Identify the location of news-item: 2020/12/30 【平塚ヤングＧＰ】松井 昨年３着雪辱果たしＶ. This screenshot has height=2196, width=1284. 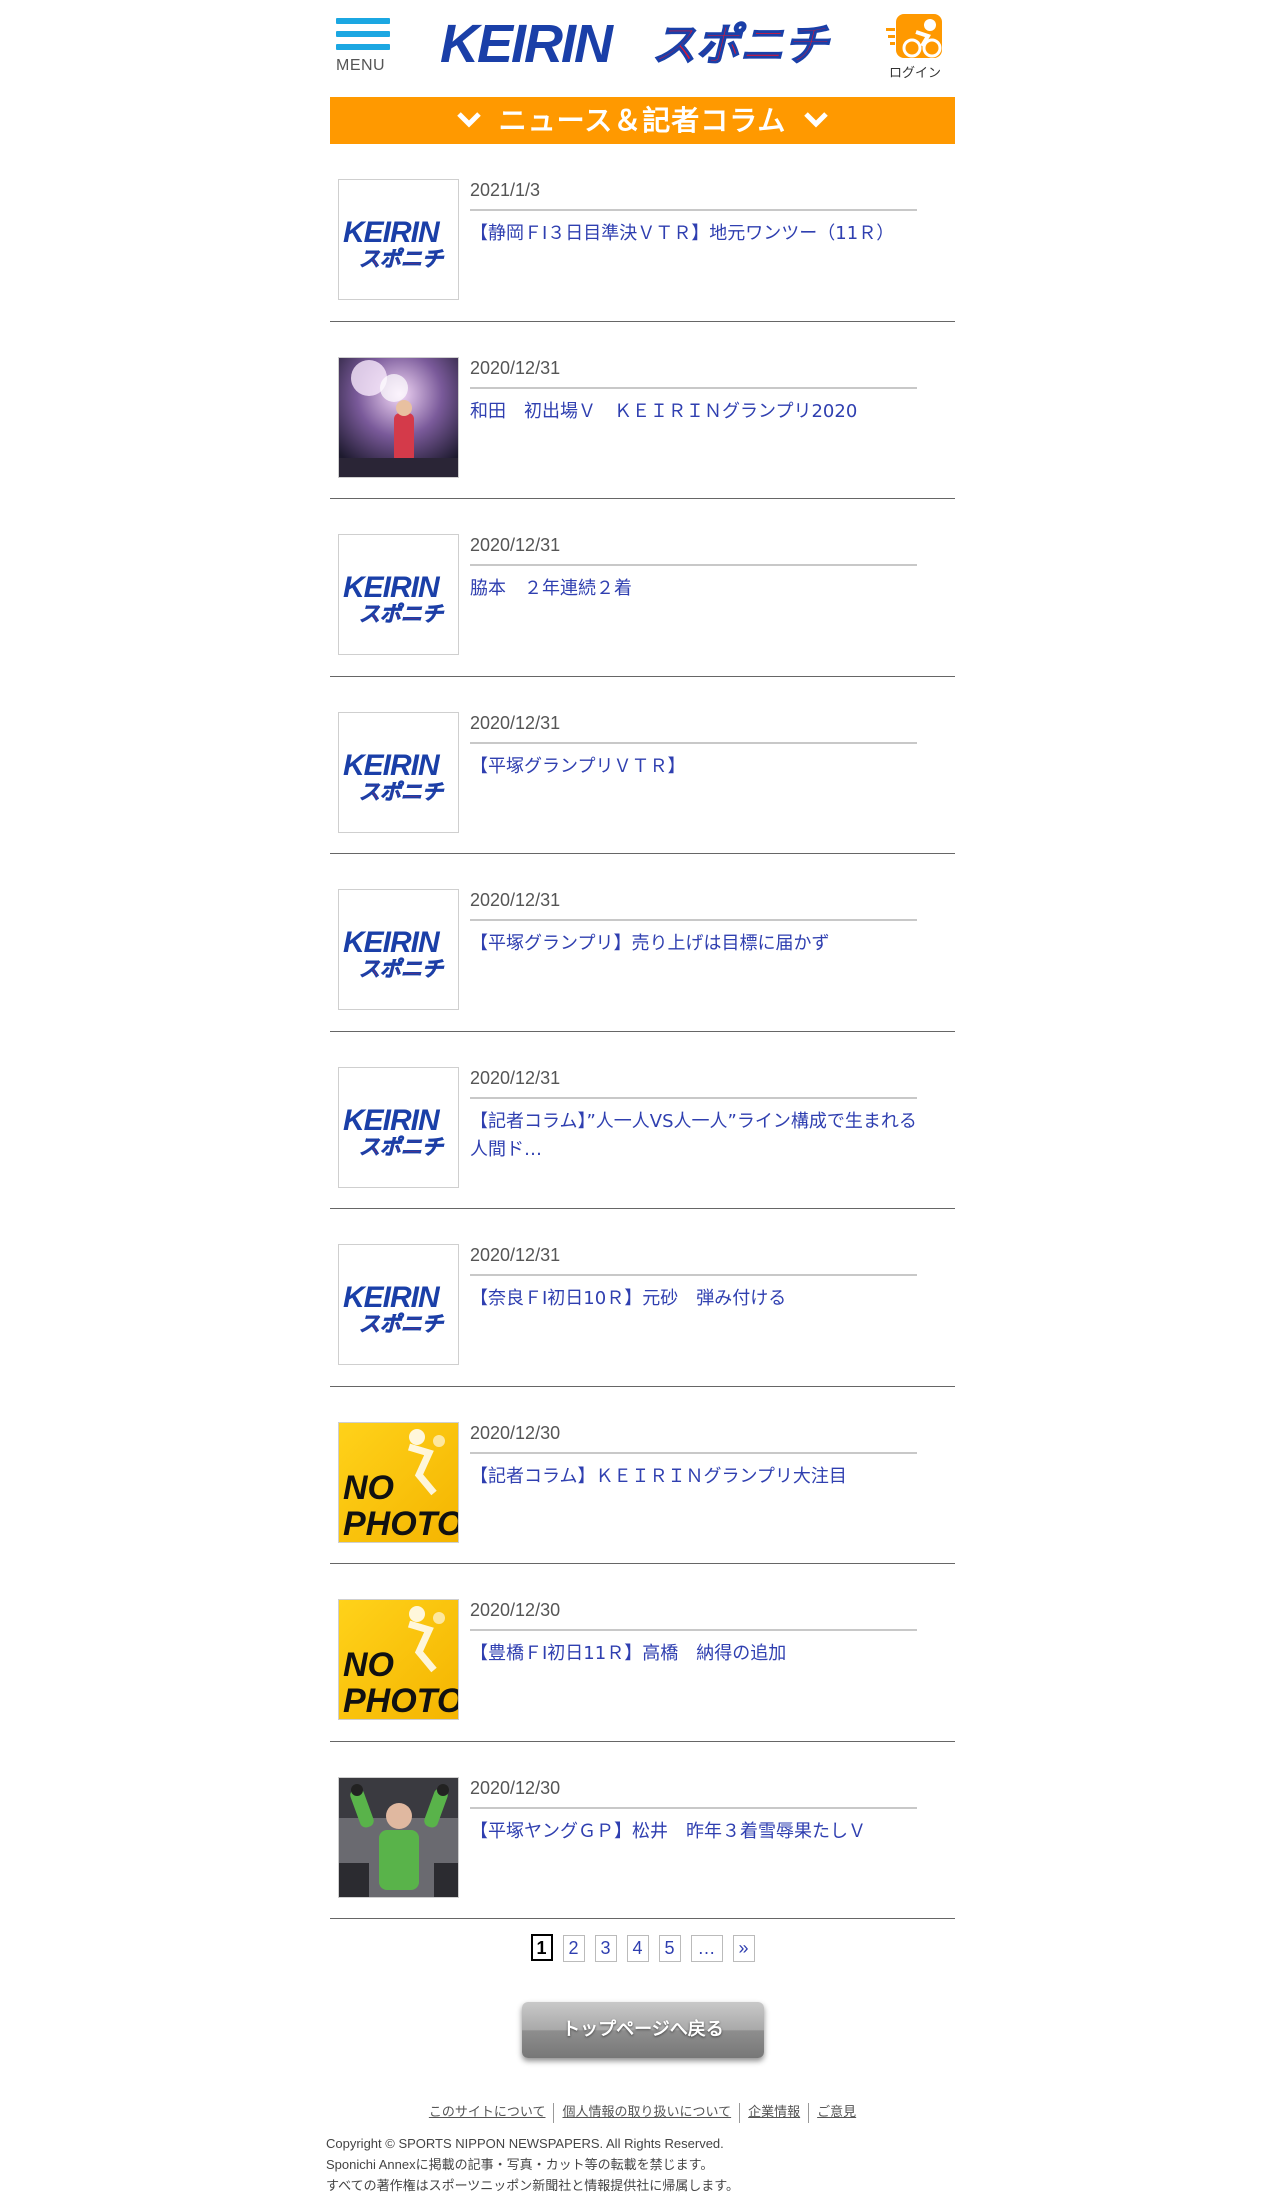
(642, 1830).